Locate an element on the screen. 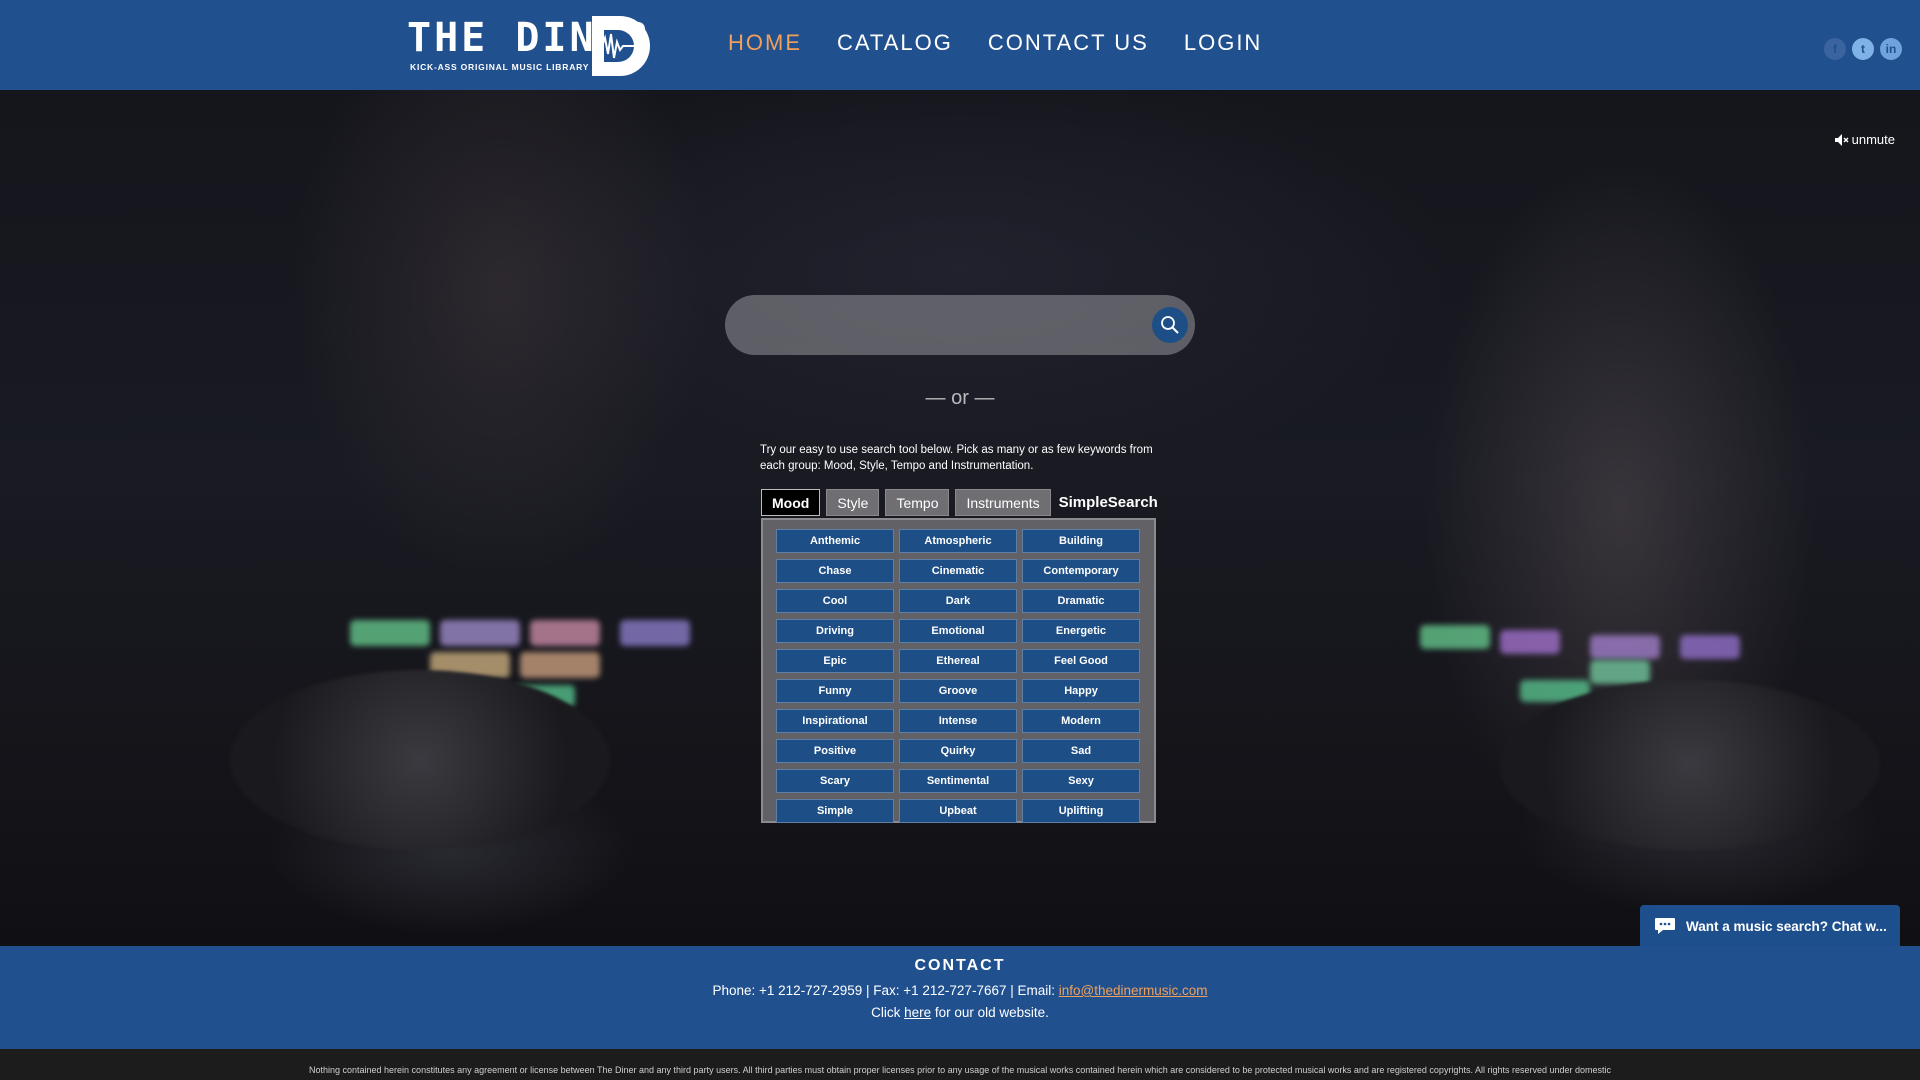 The image size is (1920, 1080). keyword-button: Dark is located at coordinates (958, 601).